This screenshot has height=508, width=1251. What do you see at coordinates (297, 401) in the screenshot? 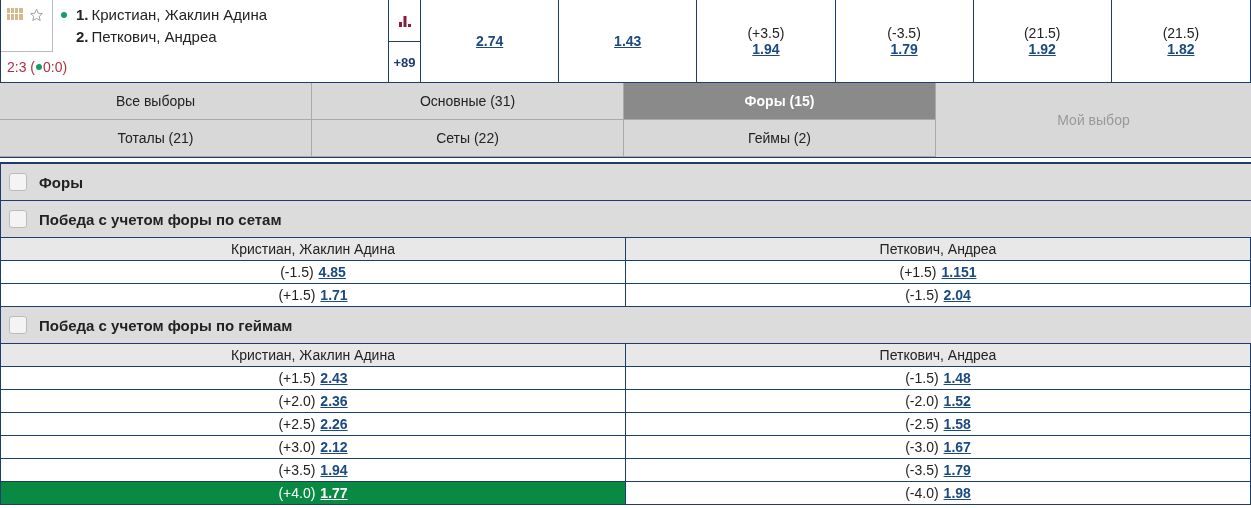
I see `line-value: (+2.0)` at bounding box center [297, 401].